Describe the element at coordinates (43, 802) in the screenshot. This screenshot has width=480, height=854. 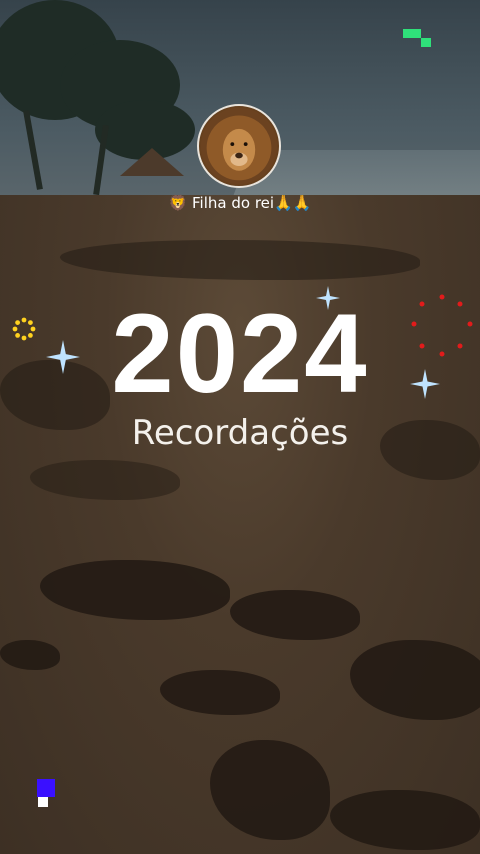
I see `white-pixel-decoration` at that location.